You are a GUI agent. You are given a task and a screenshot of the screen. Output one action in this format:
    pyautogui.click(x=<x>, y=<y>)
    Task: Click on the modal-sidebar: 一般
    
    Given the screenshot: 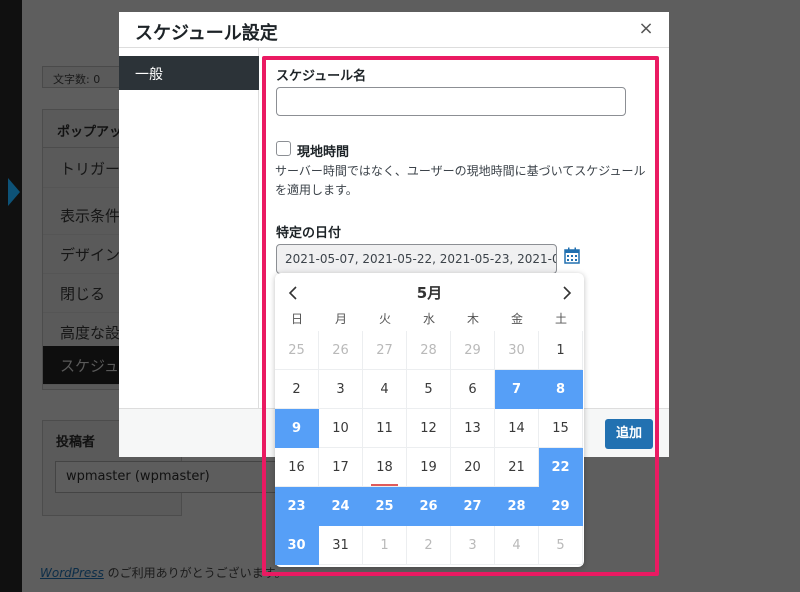 What is the action you would take?
    pyautogui.click(x=189, y=228)
    